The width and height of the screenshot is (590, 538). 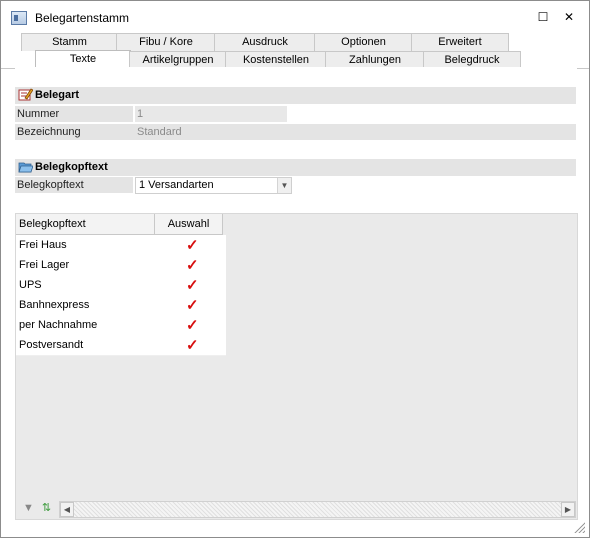 What do you see at coordinates (71, 167) in the screenshot?
I see `section-title: Belegkopftext` at bounding box center [71, 167].